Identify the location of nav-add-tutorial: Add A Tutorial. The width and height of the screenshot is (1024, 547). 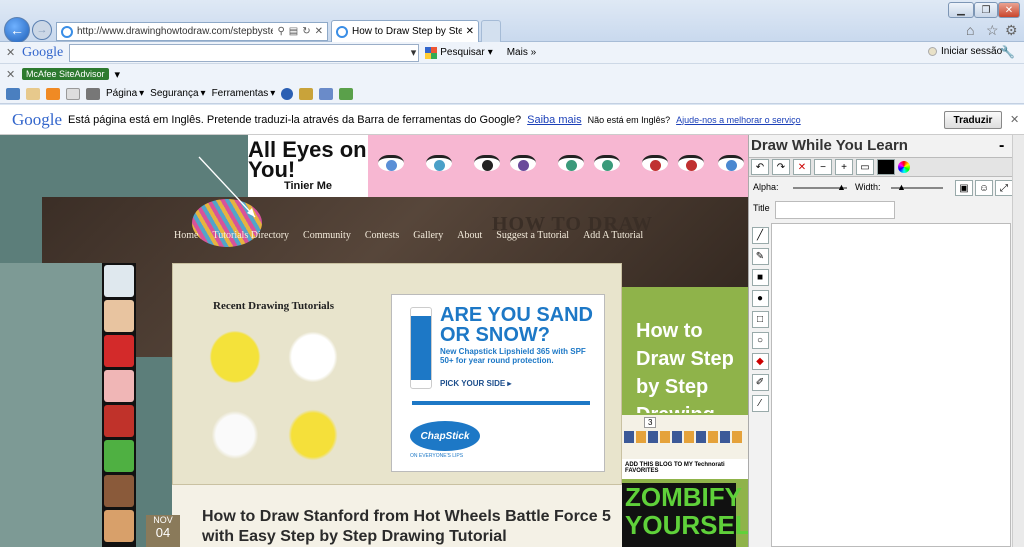
(613, 235).